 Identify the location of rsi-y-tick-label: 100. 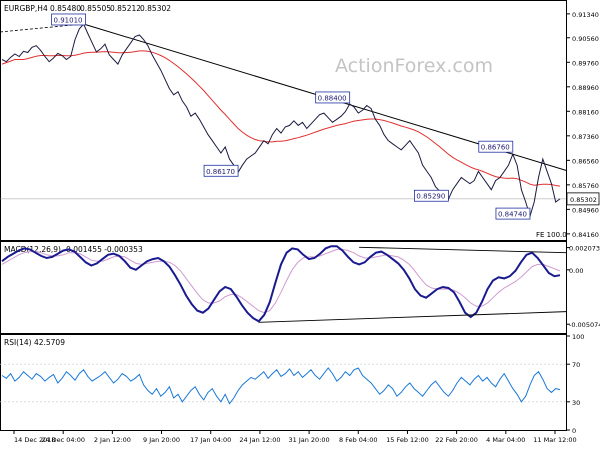
(578, 337).